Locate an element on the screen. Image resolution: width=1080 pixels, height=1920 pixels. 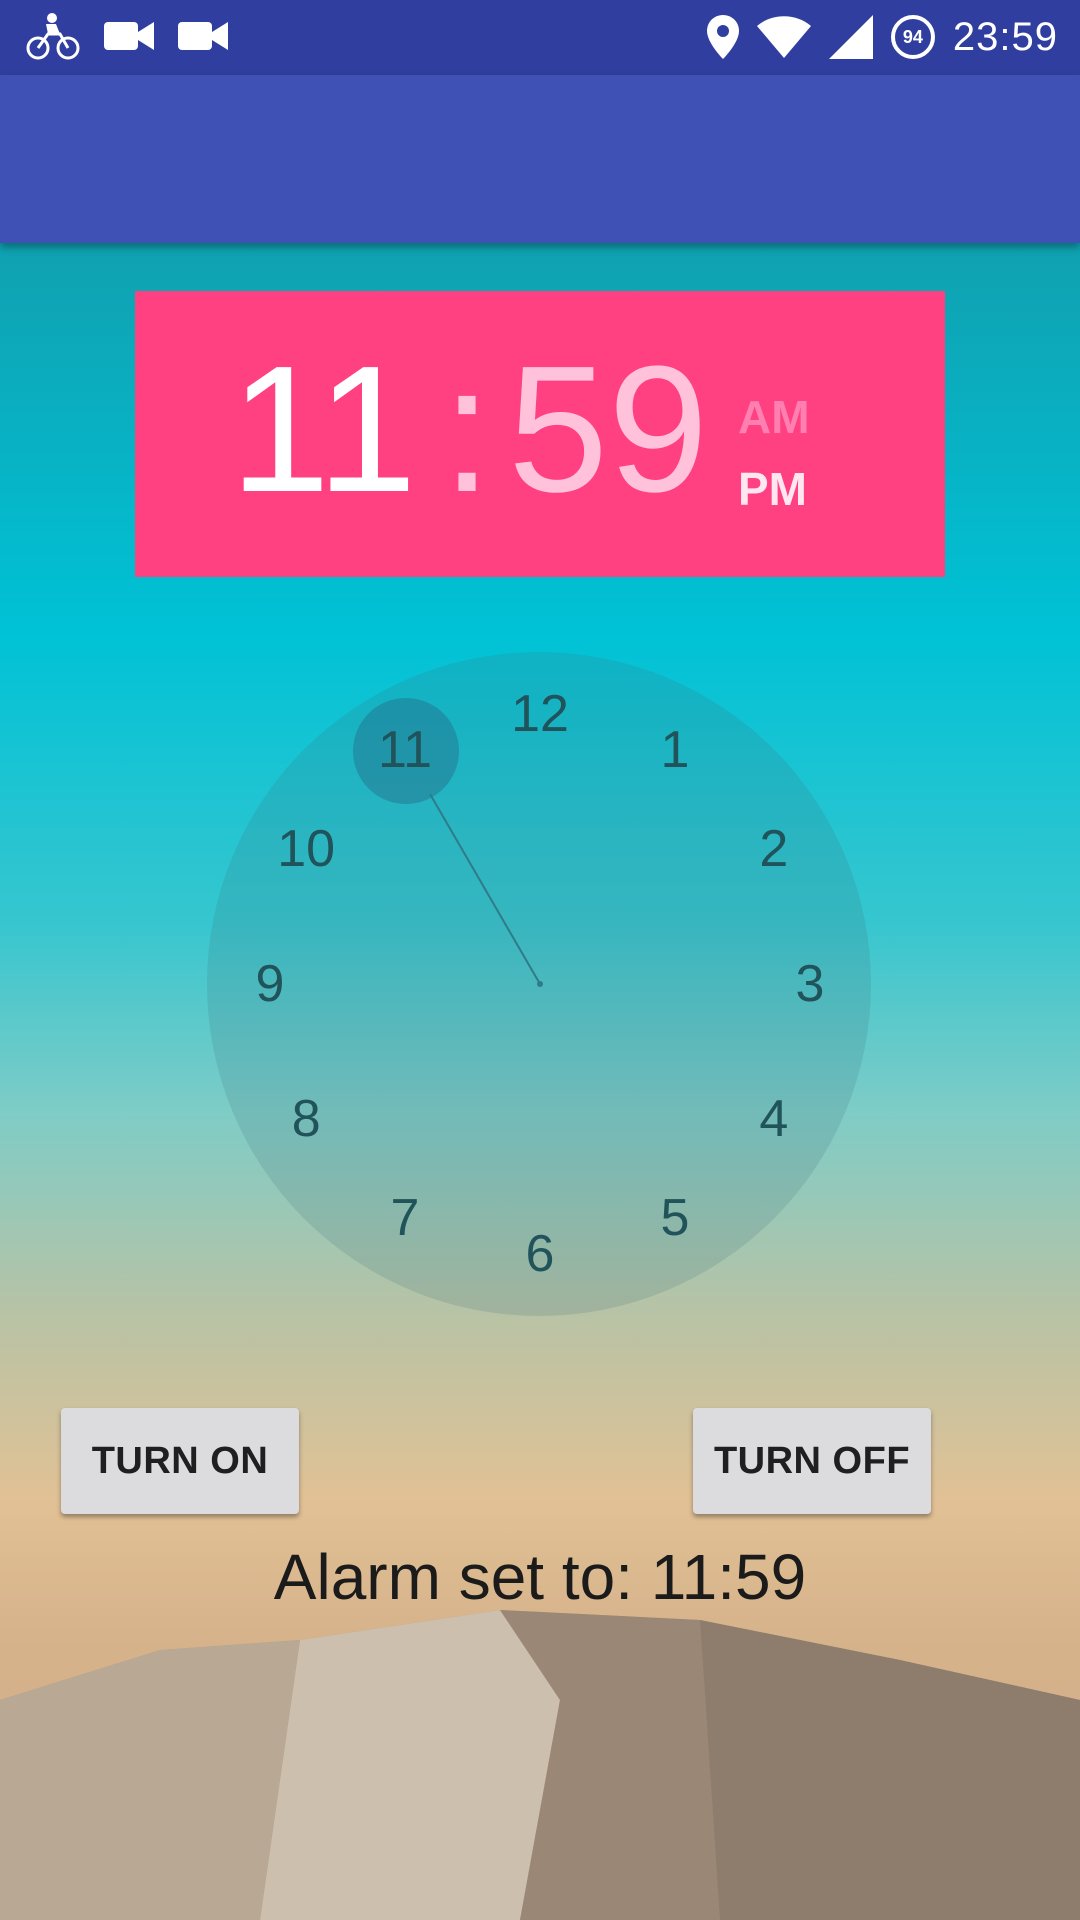
clock-number-1: 1 is located at coordinates (675, 750).